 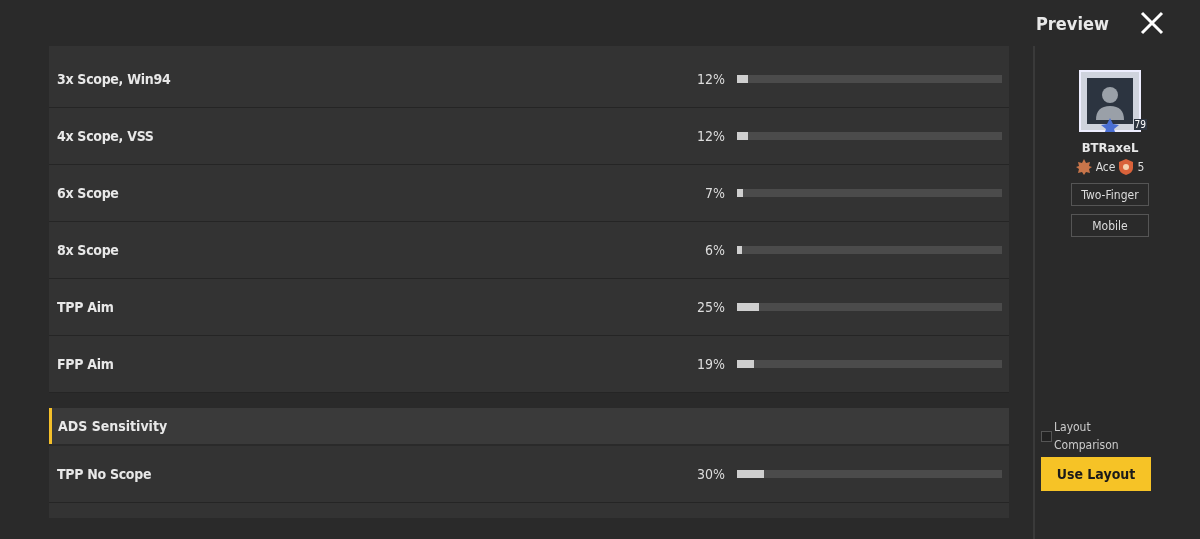 I want to click on percent-value: 7%, so click(x=714, y=193).